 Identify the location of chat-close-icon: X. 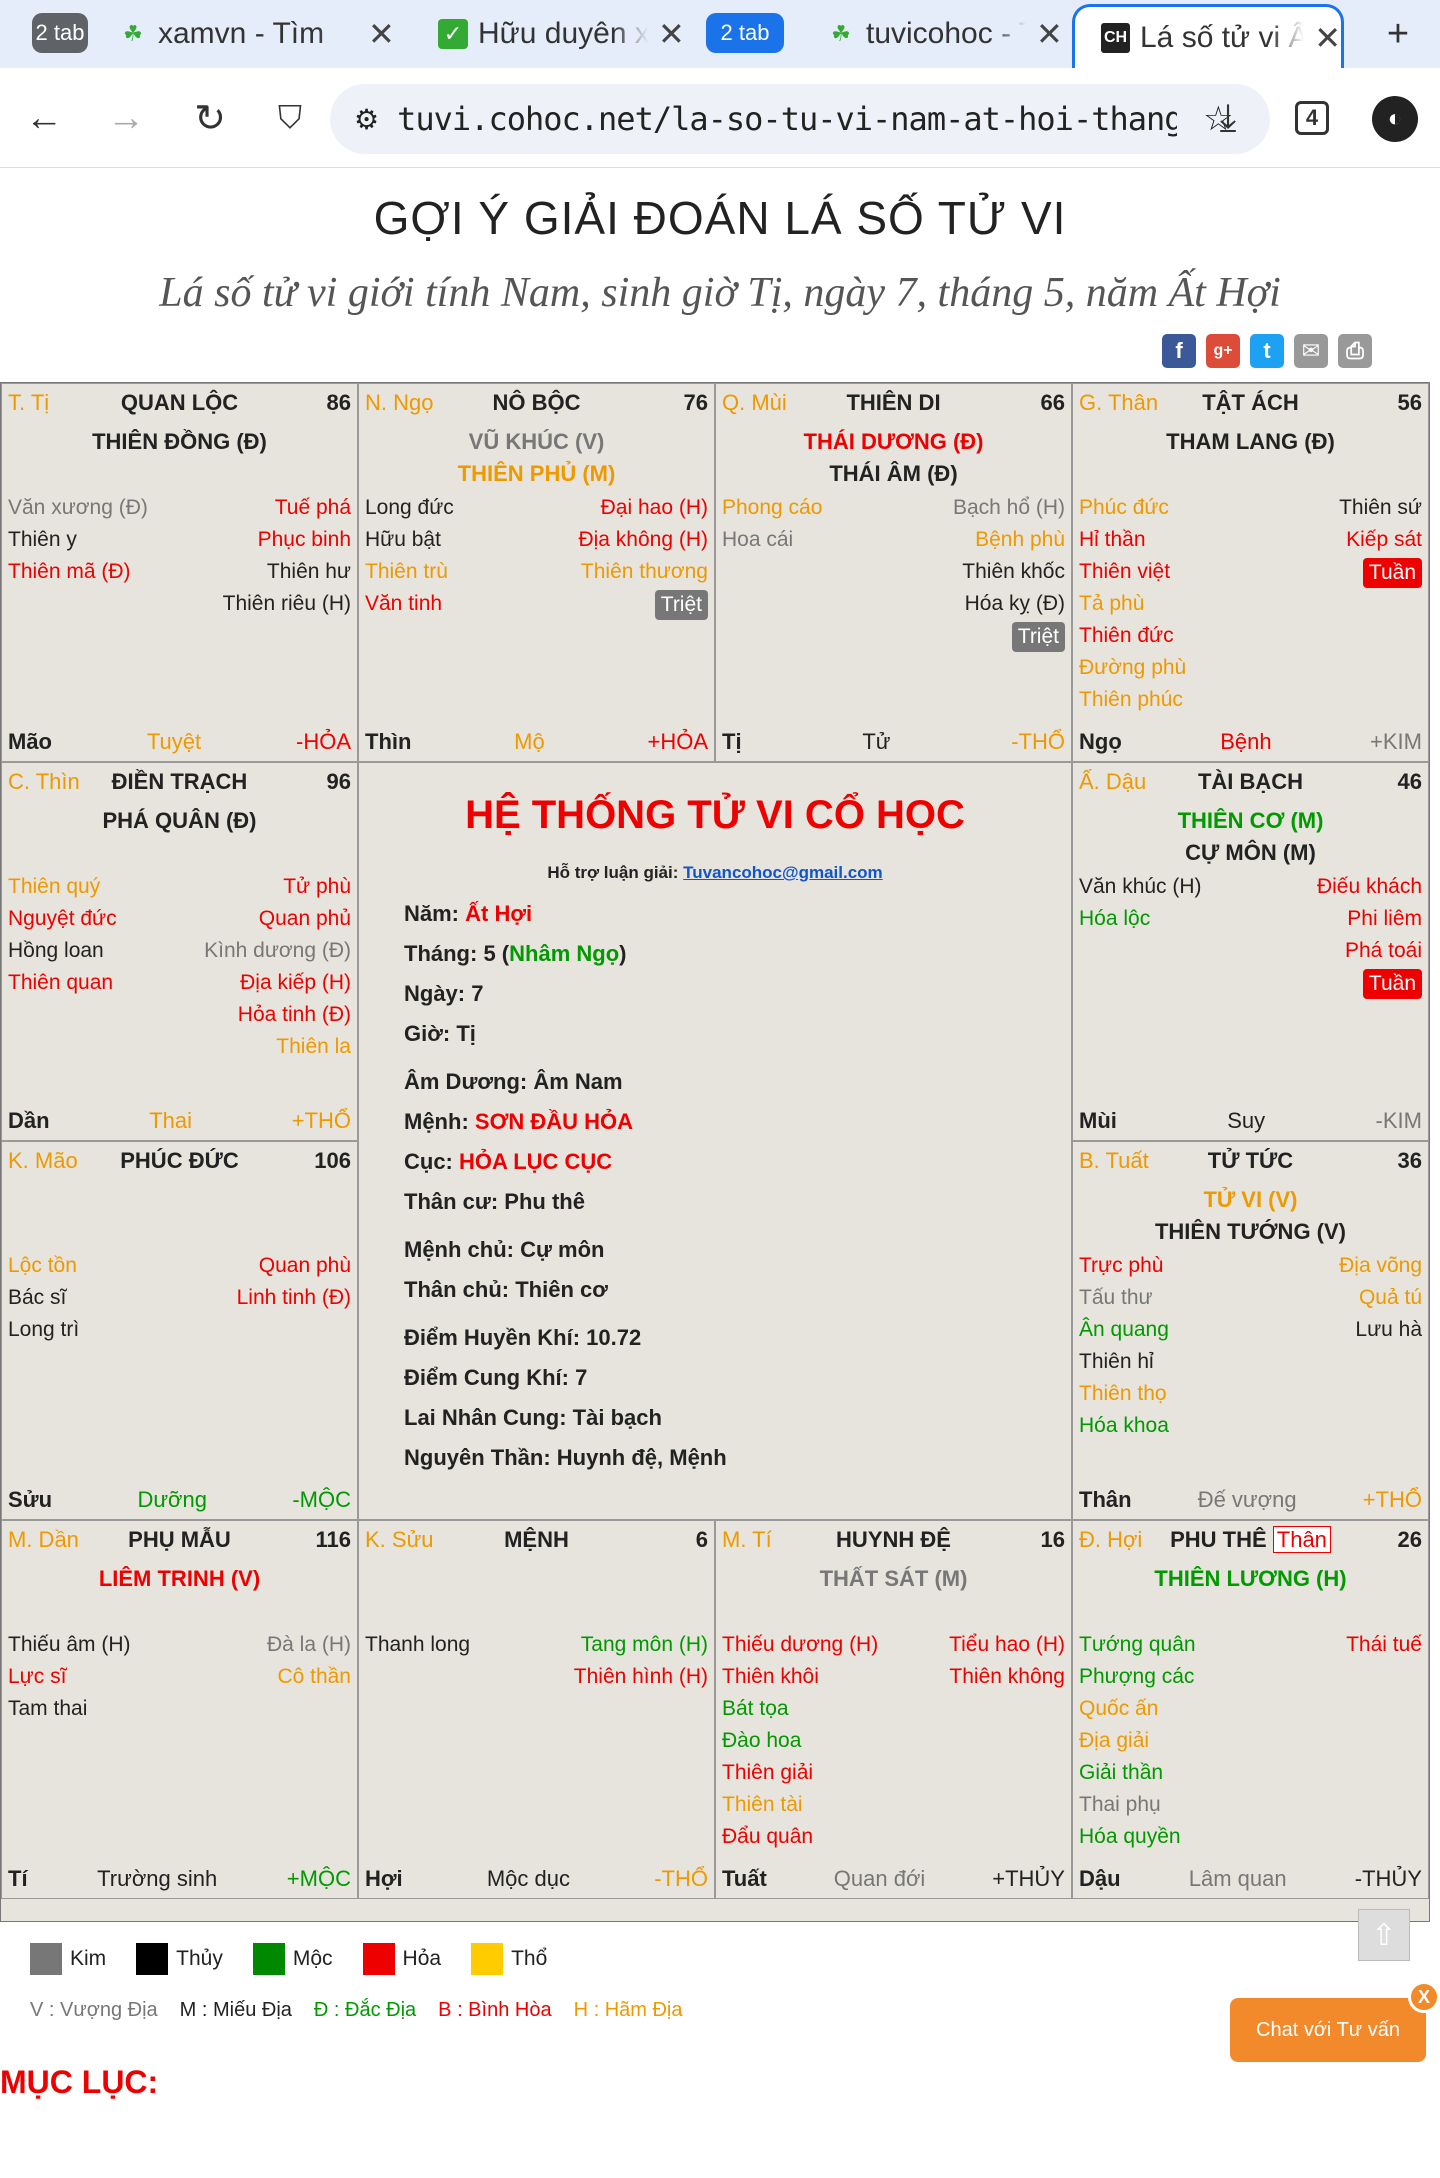
(1424, 1997).